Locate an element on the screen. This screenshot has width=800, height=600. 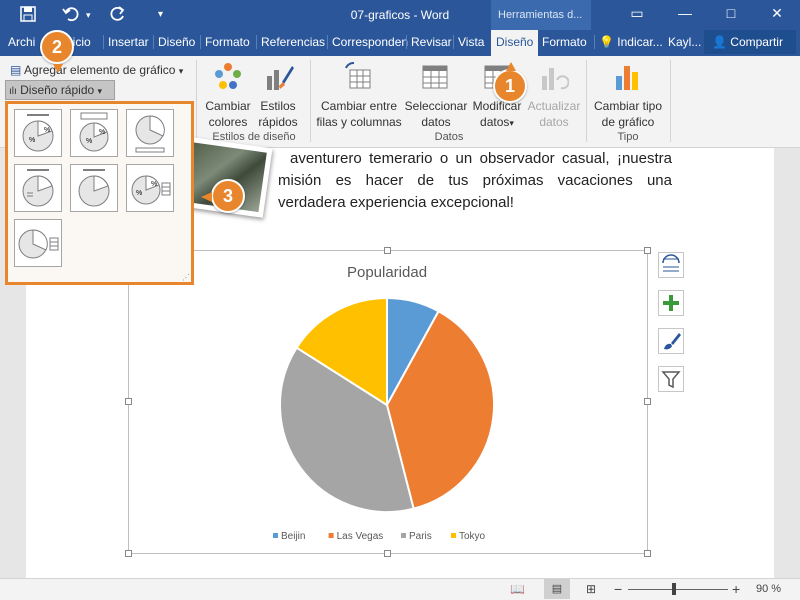
tab-vista: Vista is located at coordinates (468, 42).